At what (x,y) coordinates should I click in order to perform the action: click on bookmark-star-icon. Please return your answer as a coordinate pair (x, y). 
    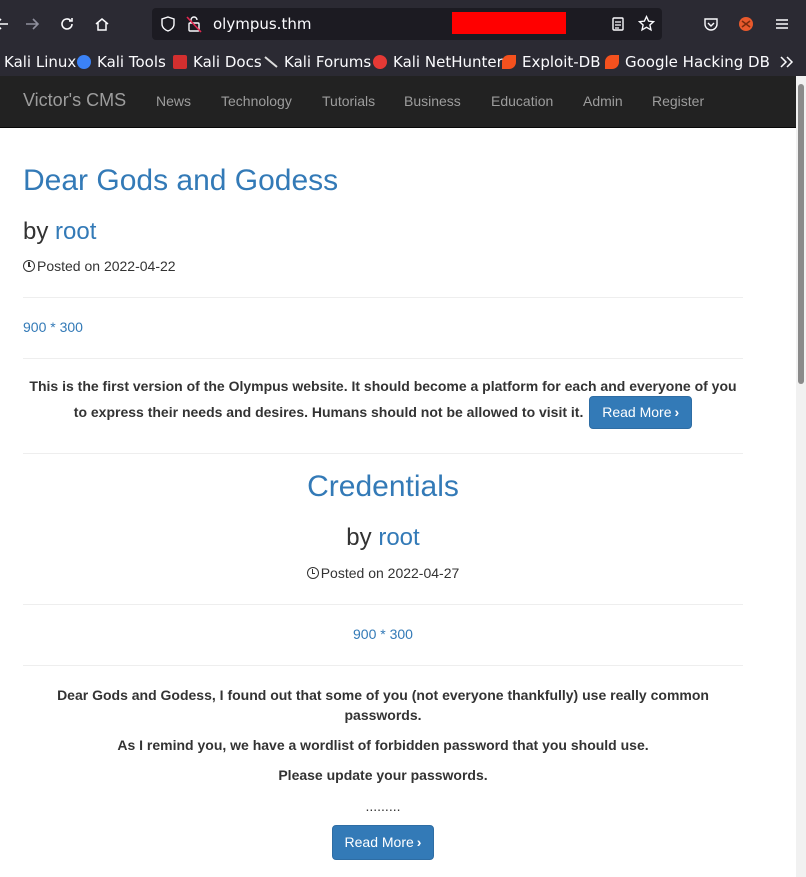
    Looking at the image, I should click on (646, 25).